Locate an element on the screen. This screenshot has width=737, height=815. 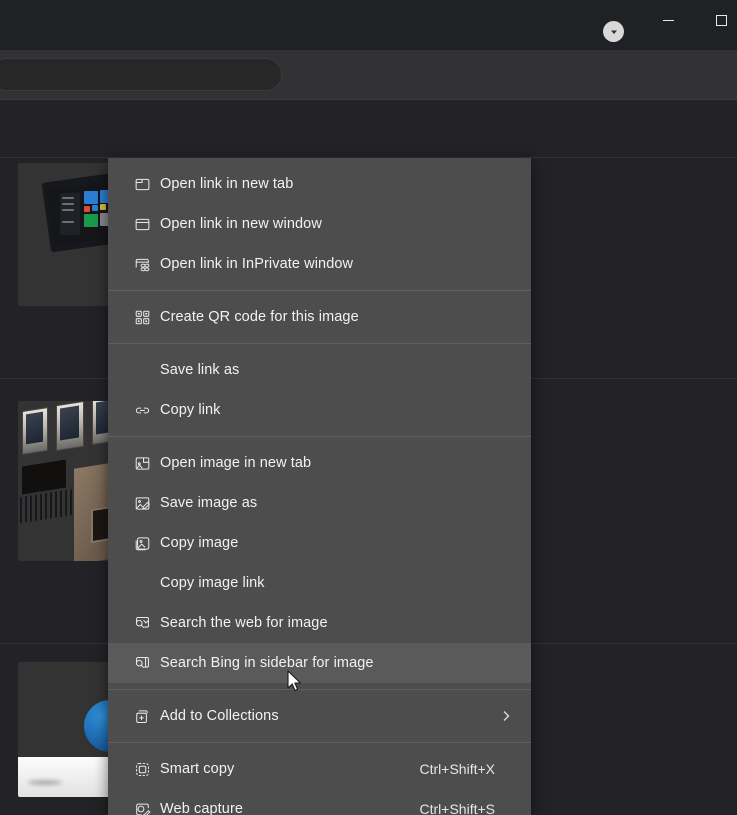
menu-item-label: Open image in new tab is located at coordinates (236, 463).